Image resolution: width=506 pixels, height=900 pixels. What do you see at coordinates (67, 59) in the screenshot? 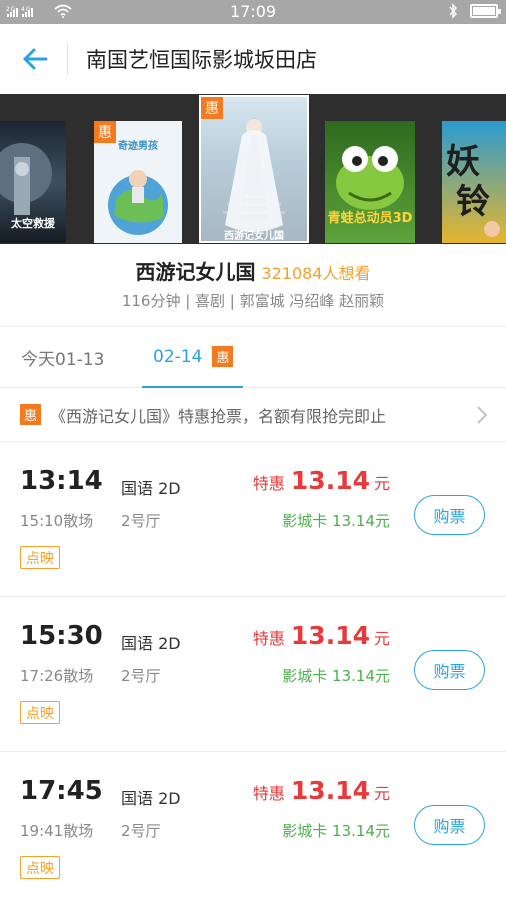
I see `header-divider` at bounding box center [67, 59].